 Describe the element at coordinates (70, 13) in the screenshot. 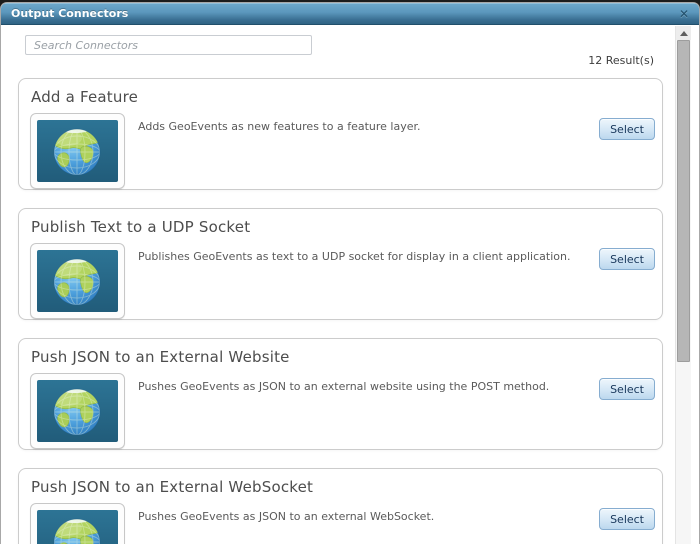

I see `dialog-title: Output Connectors` at that location.